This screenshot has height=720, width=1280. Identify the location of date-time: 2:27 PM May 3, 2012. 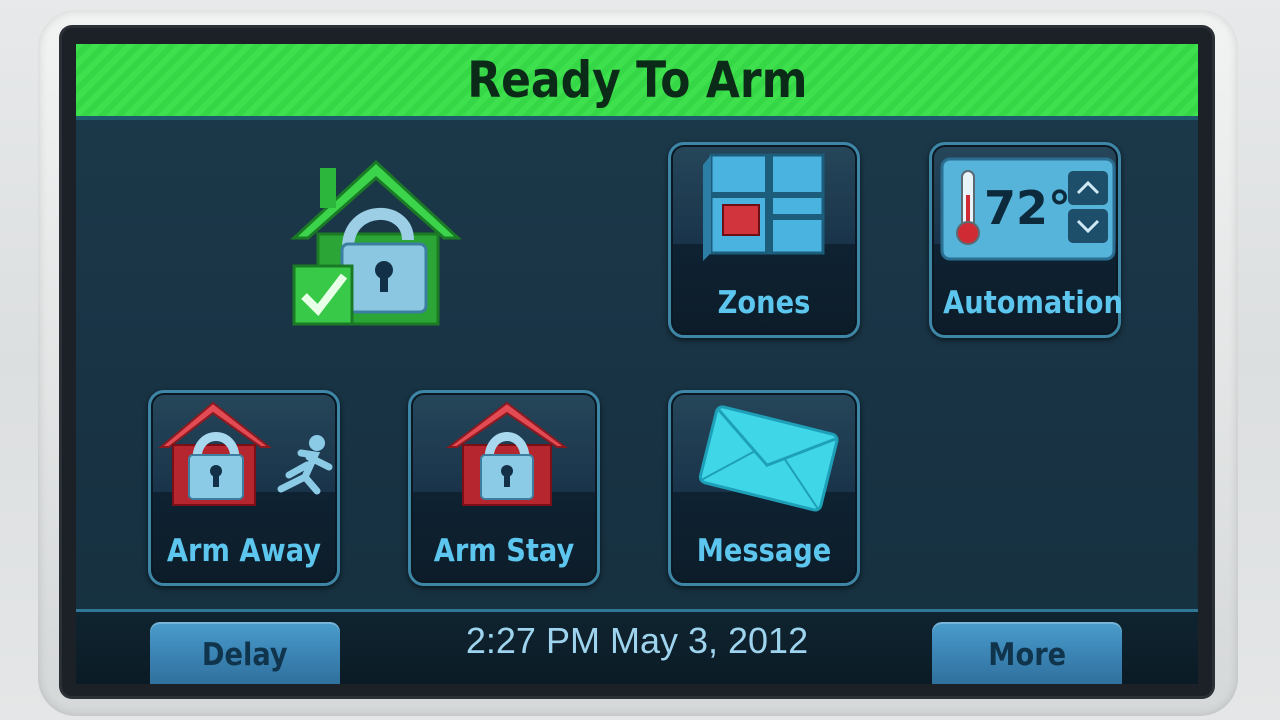
(637, 640).